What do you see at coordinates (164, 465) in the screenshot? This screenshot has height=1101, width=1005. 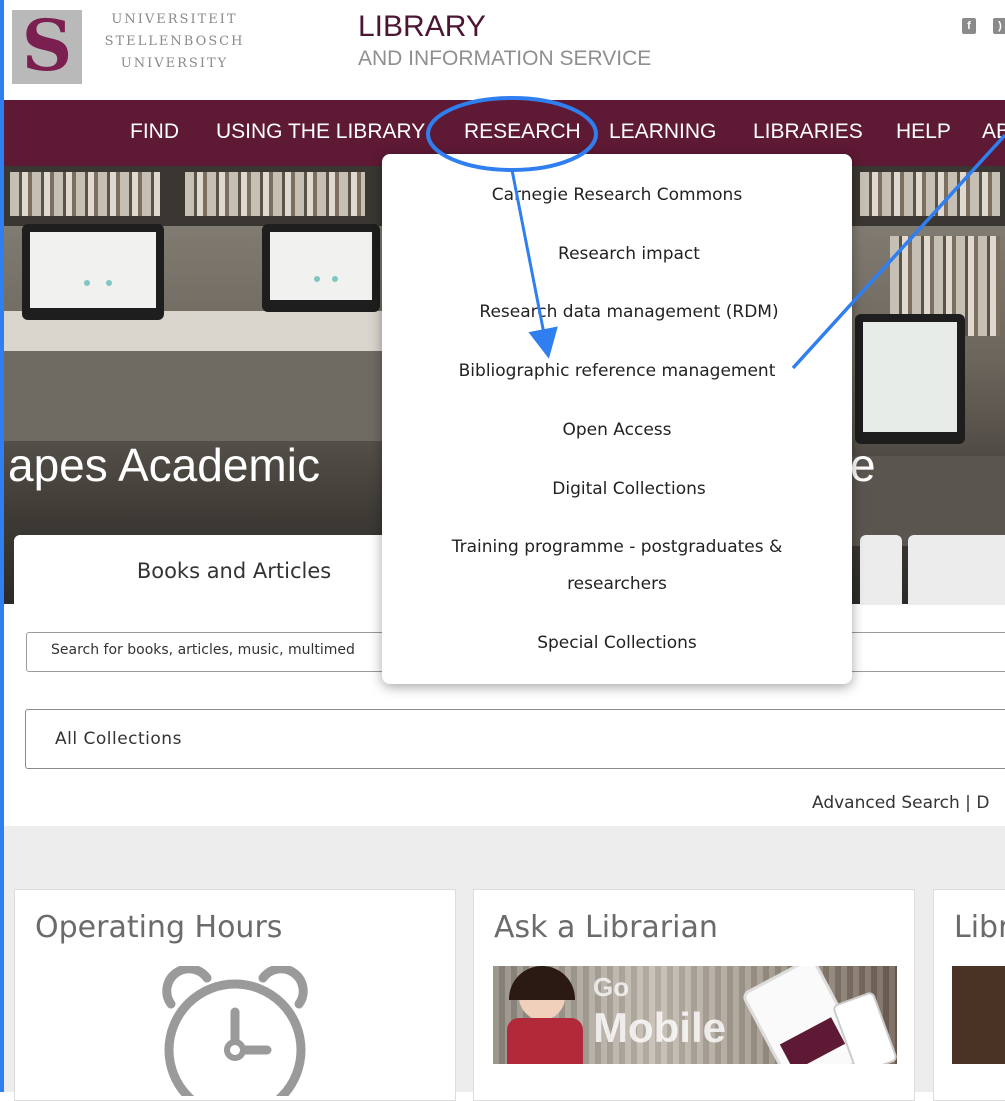 I see `hero-headline-left: apes Academic` at bounding box center [164, 465].